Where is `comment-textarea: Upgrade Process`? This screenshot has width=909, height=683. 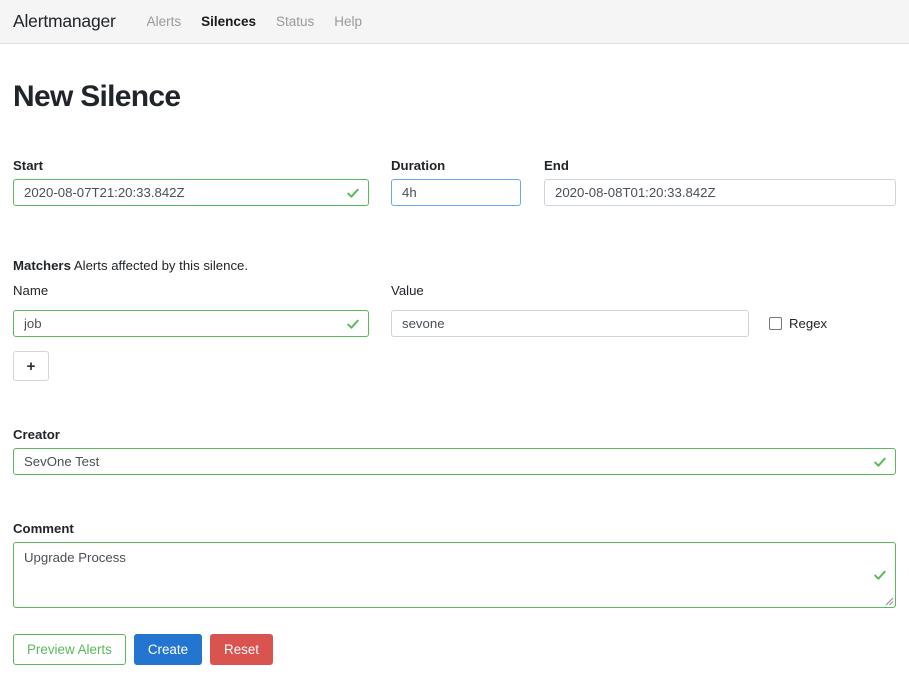 comment-textarea: Upgrade Process is located at coordinates (454, 575).